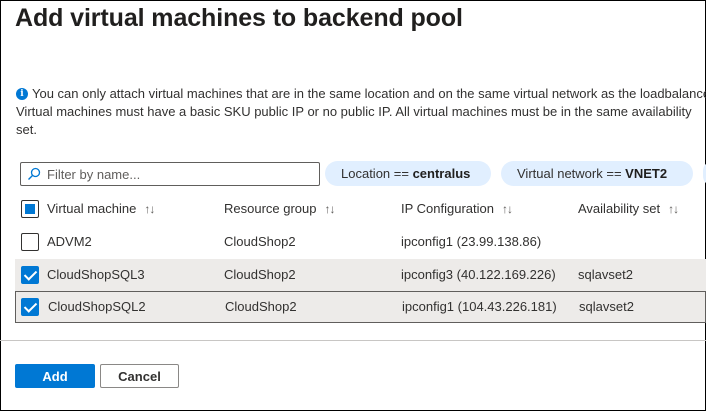 The height and width of the screenshot is (411, 706). Describe the element at coordinates (375, 173) in the screenshot. I see `location-filter-label: Location ==` at that location.